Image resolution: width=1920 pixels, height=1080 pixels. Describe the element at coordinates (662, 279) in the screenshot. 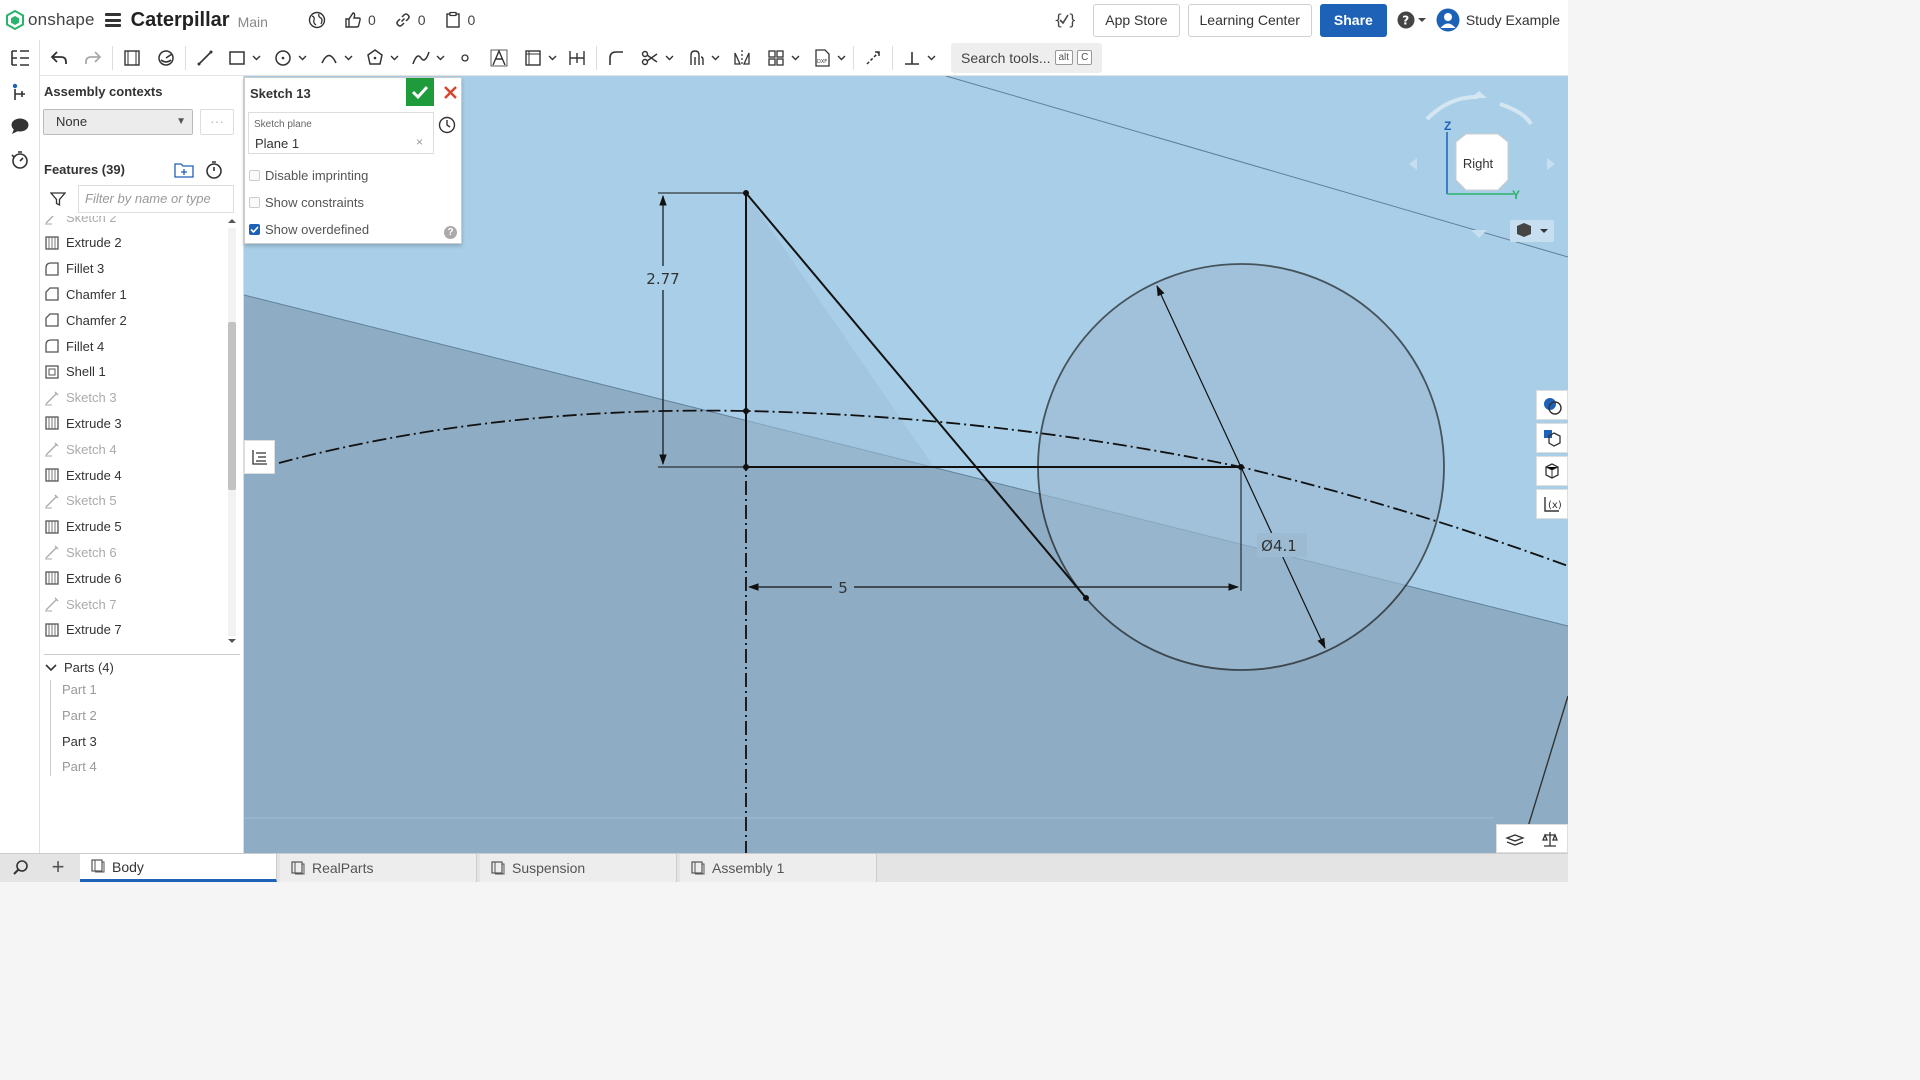

I see `dimension-vertical: 2.77` at that location.